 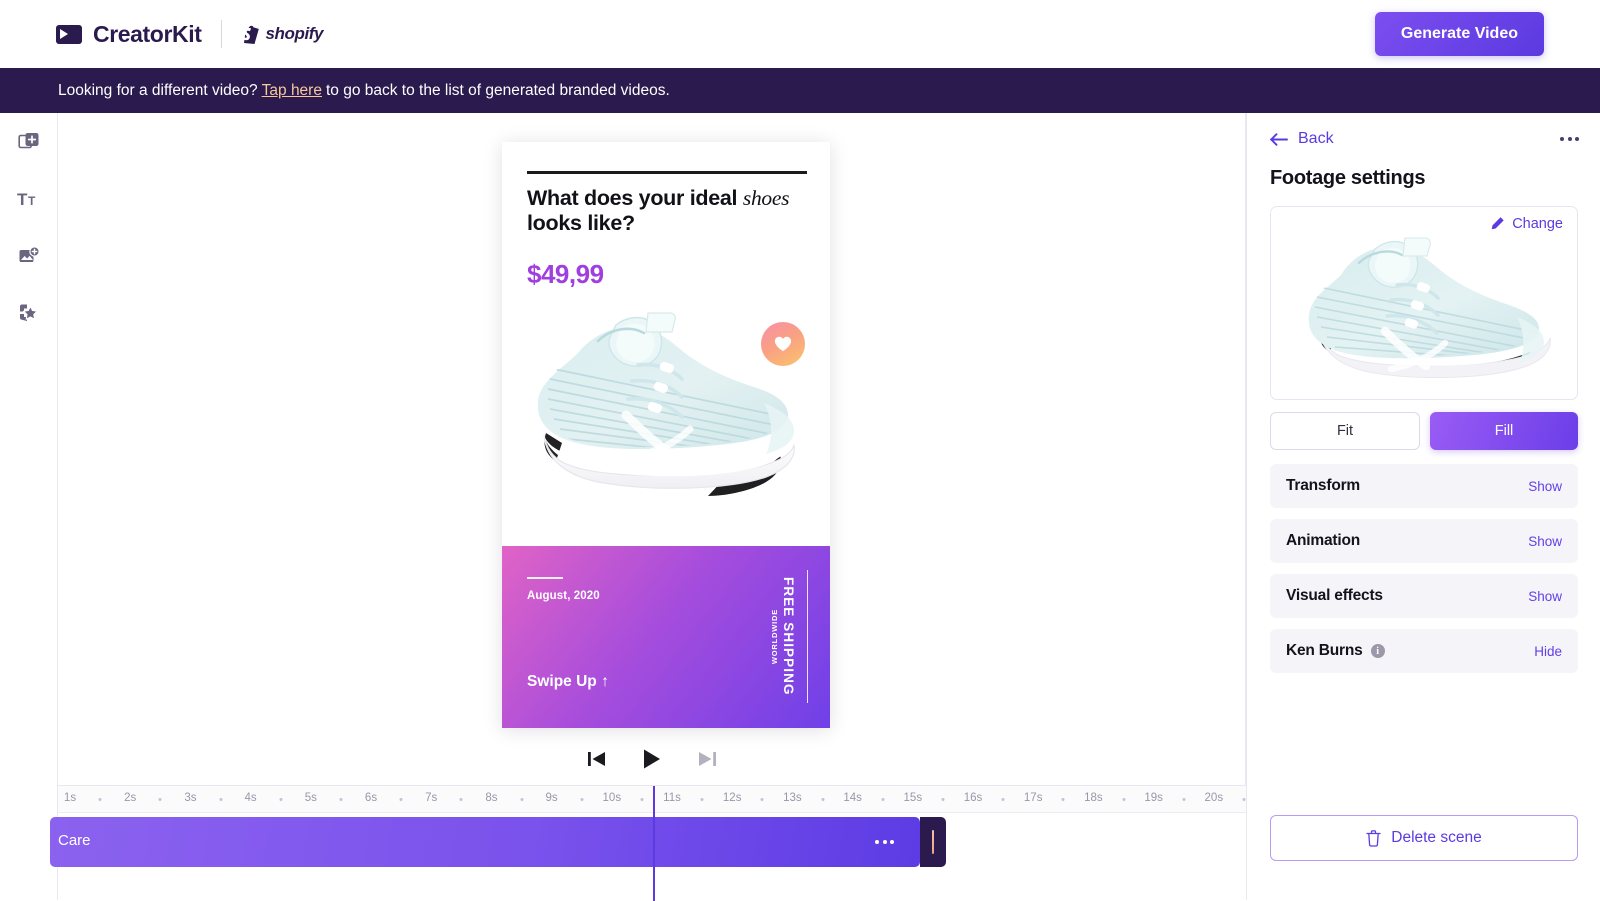 I want to click on delete-scene-button: Delete scene, so click(x=1424, y=838).